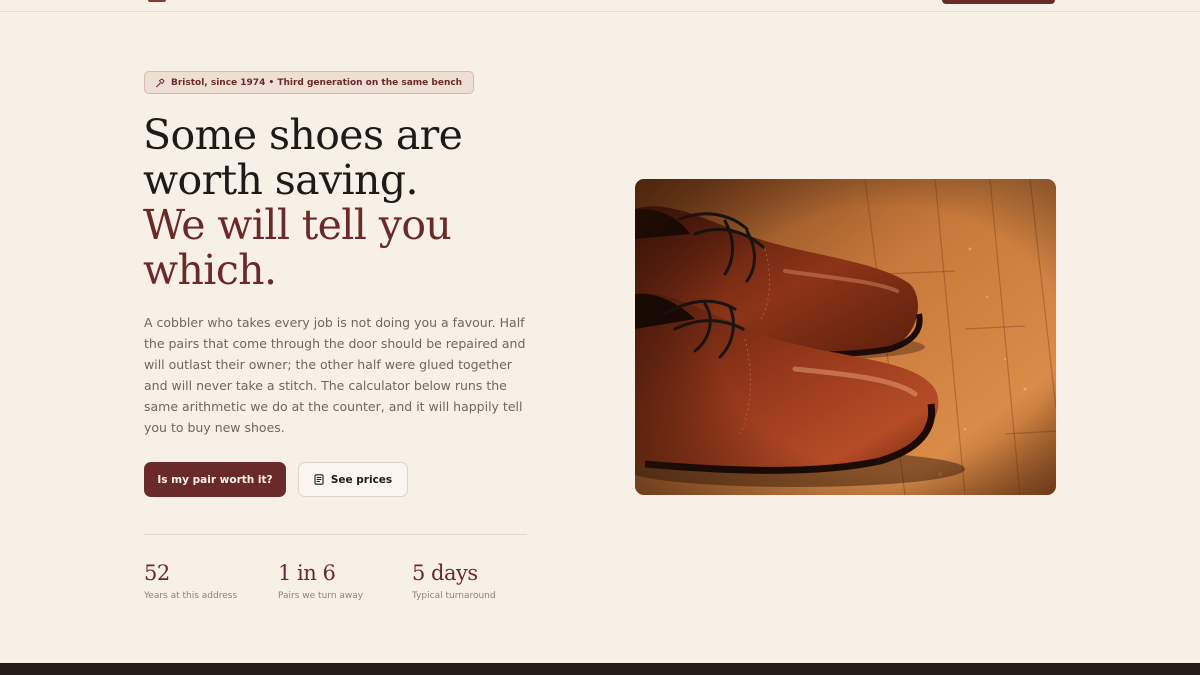 The width and height of the screenshot is (1200, 675). What do you see at coordinates (600, 6) in the screenshot?
I see `site-header` at bounding box center [600, 6].